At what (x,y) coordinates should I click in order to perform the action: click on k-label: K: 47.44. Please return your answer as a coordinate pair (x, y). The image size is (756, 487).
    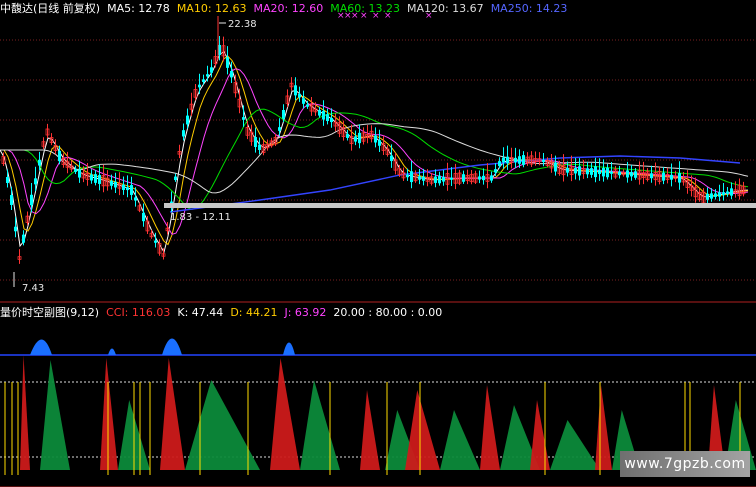
    Looking at the image, I should click on (200, 312).